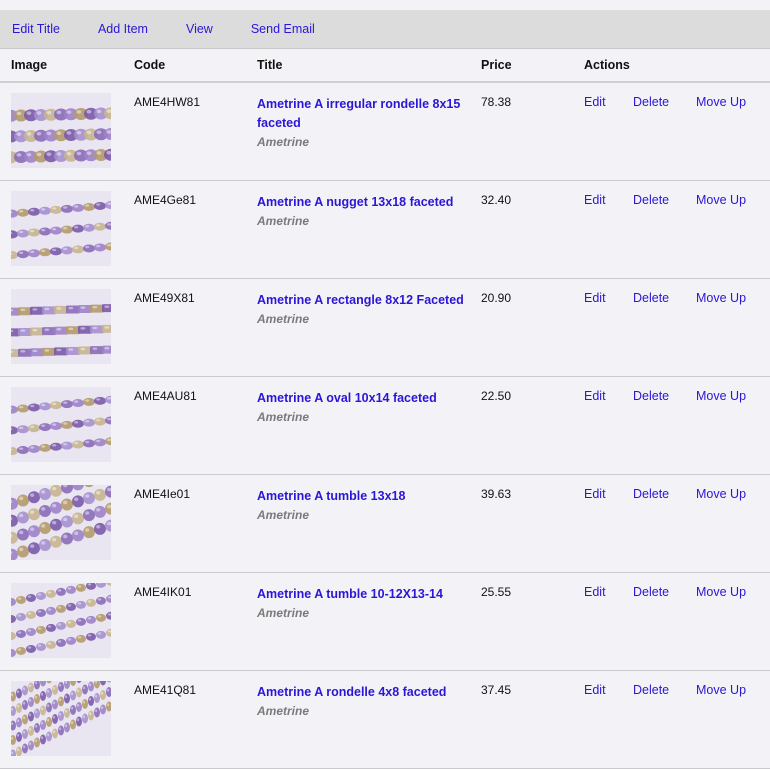 This screenshot has height=769, width=770. Describe the element at coordinates (347, 398) in the screenshot. I see `item-title-link: Ametrine A oval 10x14 faceted` at that location.